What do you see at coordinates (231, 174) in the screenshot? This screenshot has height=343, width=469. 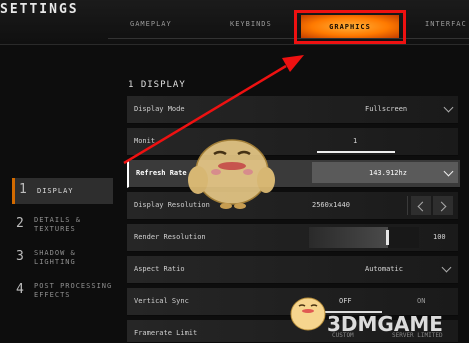 I see `watermark-mascot-icon` at bounding box center [231, 174].